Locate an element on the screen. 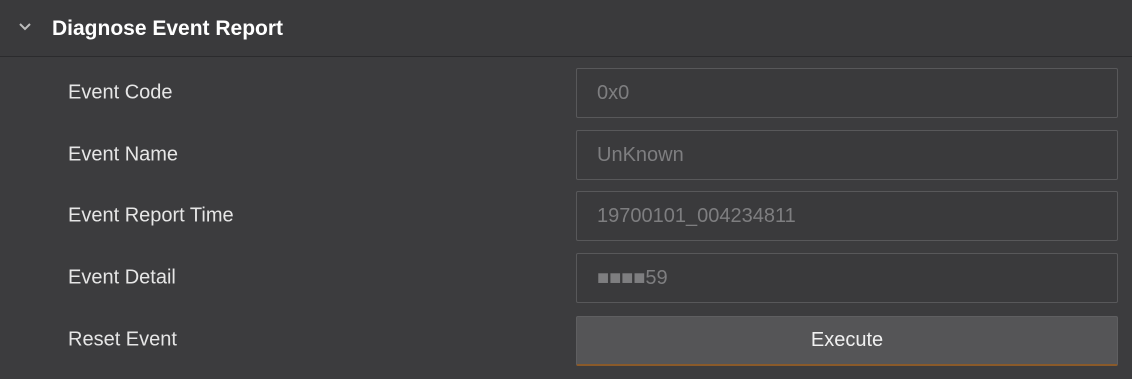 This screenshot has width=1132, height=379. chevron-down-icon is located at coordinates (25, 27).